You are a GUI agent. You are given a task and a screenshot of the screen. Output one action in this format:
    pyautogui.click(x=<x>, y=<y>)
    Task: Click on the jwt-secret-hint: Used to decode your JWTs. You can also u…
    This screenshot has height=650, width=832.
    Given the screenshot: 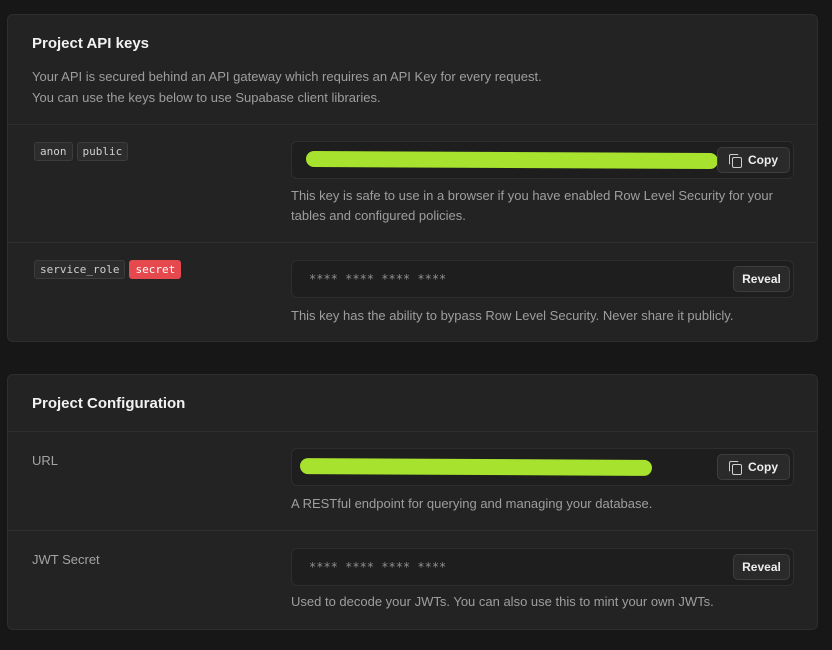 What is the action you would take?
    pyautogui.click(x=502, y=601)
    